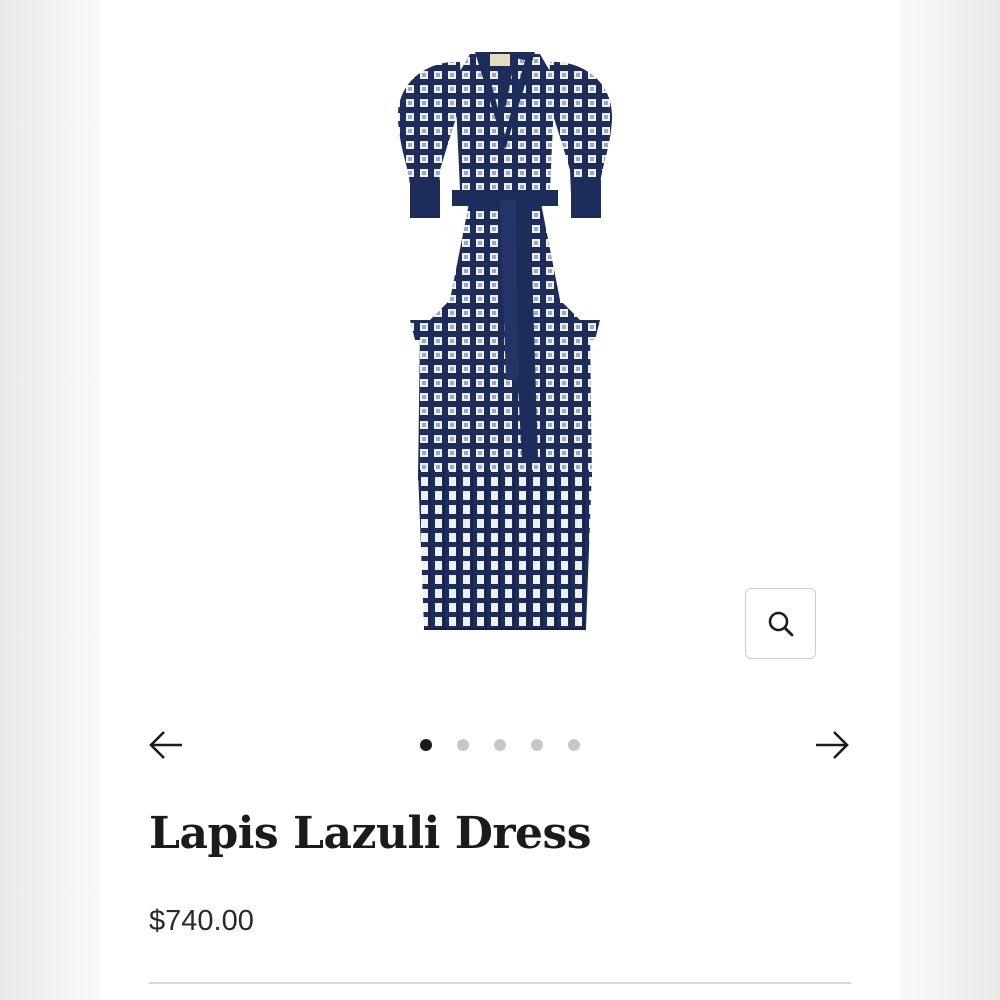  I want to click on carousel-dots, so click(500, 745).